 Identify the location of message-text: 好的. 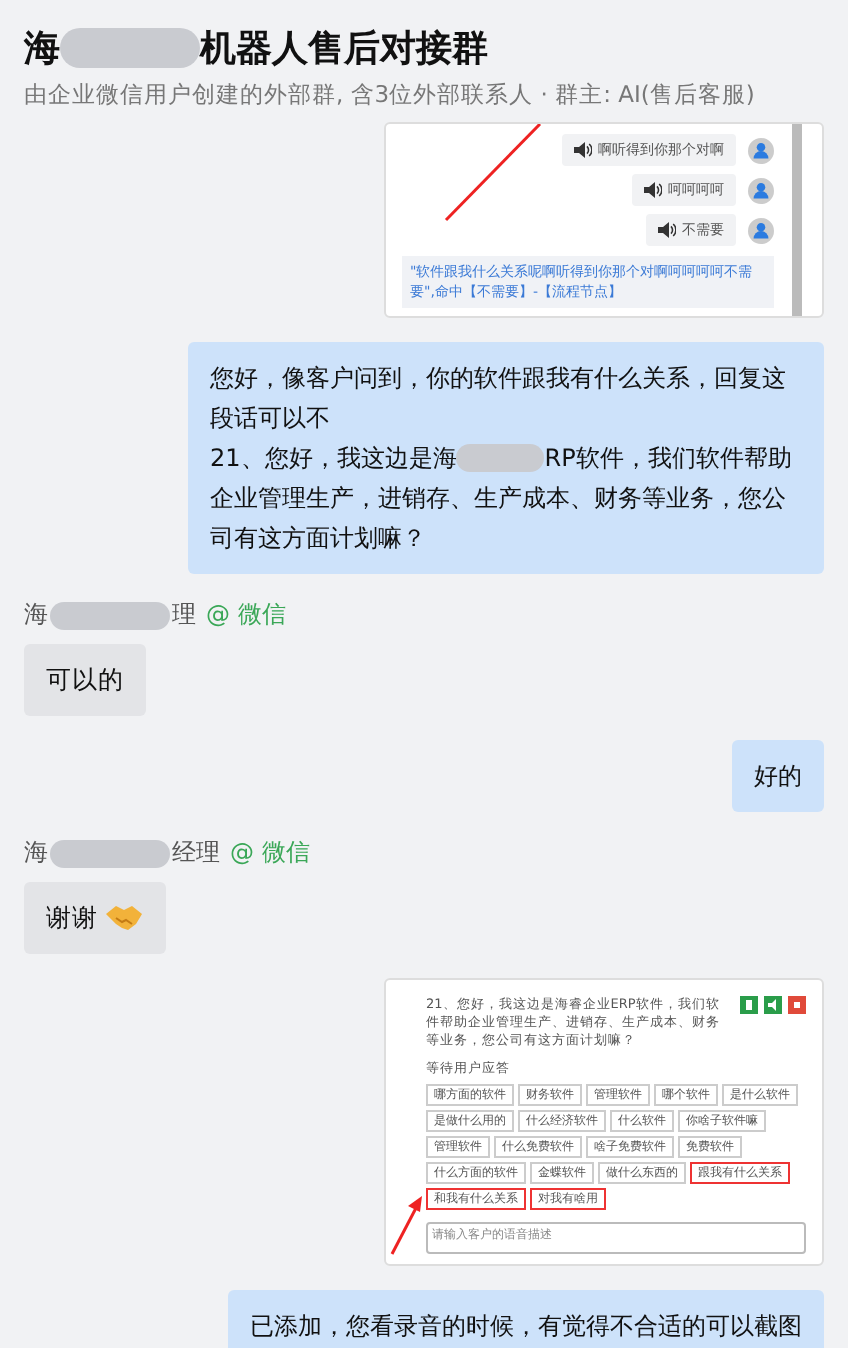
(778, 777).